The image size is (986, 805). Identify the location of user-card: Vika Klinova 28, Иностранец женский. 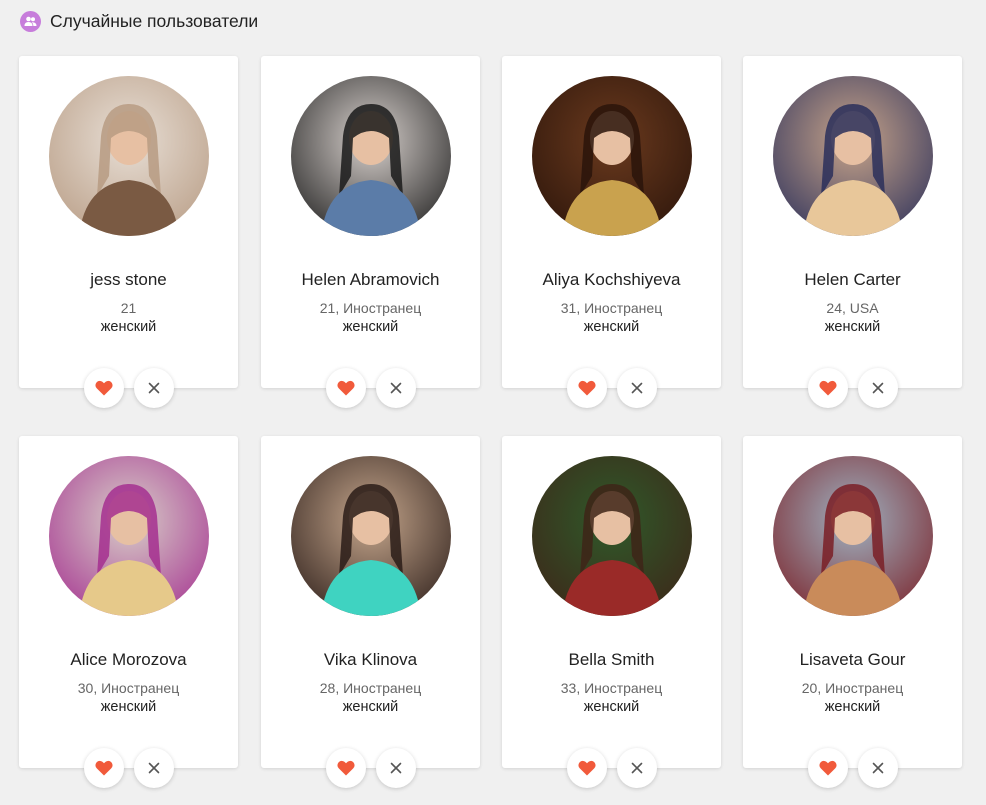
(370, 612).